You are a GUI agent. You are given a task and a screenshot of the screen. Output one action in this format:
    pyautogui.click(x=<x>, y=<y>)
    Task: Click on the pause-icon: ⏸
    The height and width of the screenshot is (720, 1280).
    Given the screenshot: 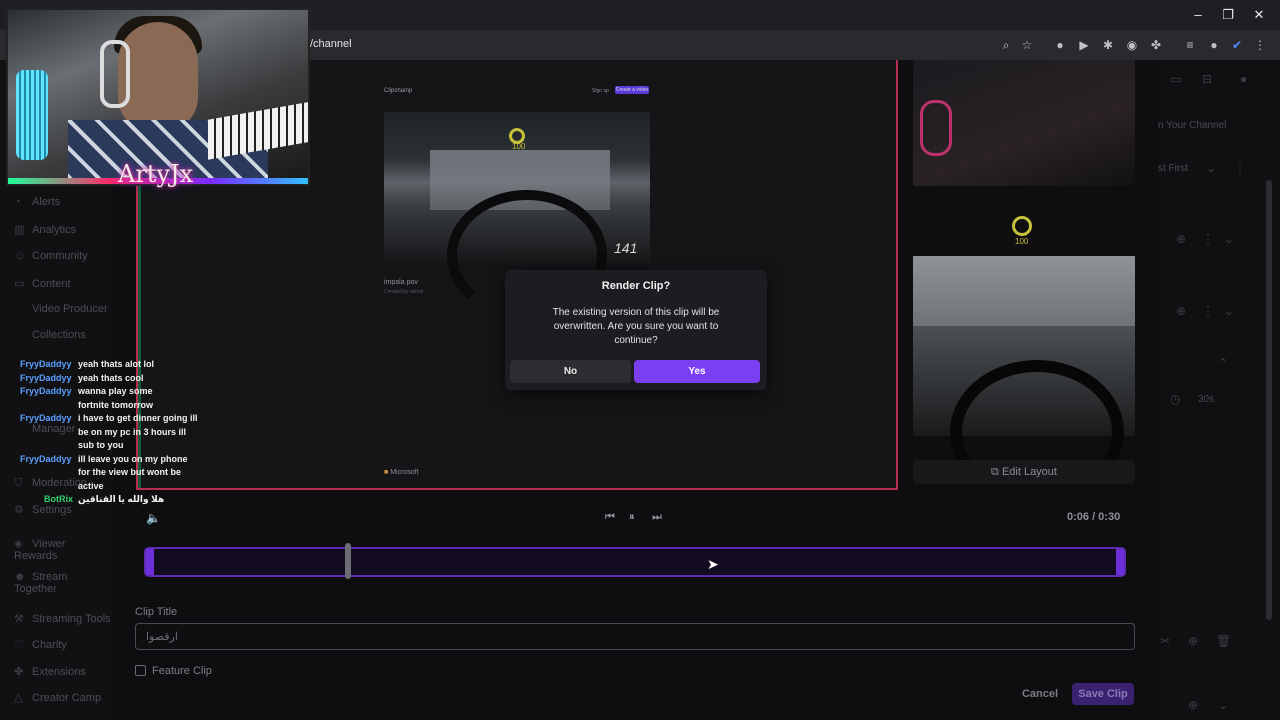 What is the action you would take?
    pyautogui.click(x=632, y=517)
    